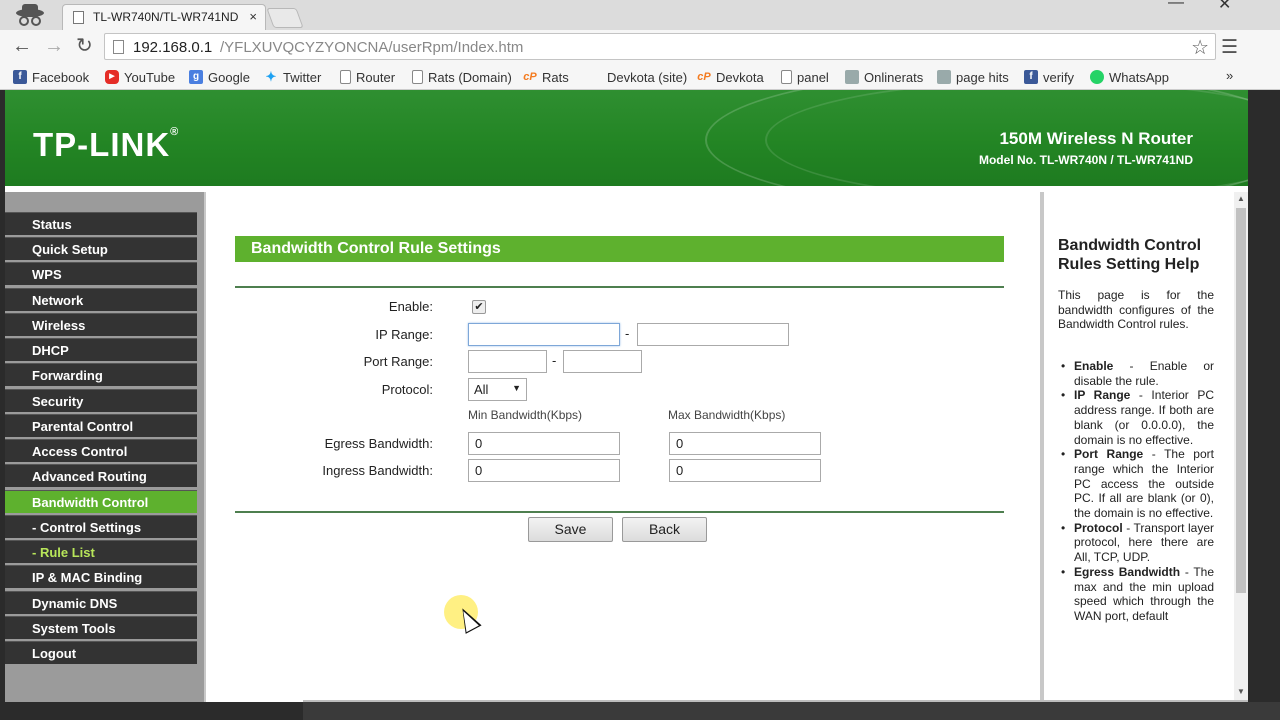  I want to click on port-range-start-input, so click(507, 361).